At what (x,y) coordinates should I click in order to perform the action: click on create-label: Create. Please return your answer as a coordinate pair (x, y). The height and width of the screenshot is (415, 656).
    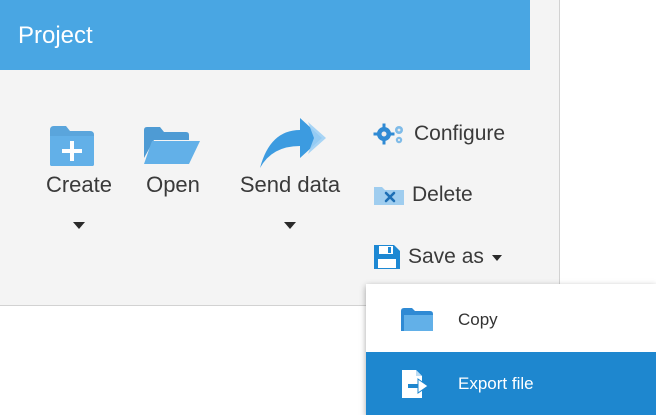
    Looking at the image, I should click on (79, 184).